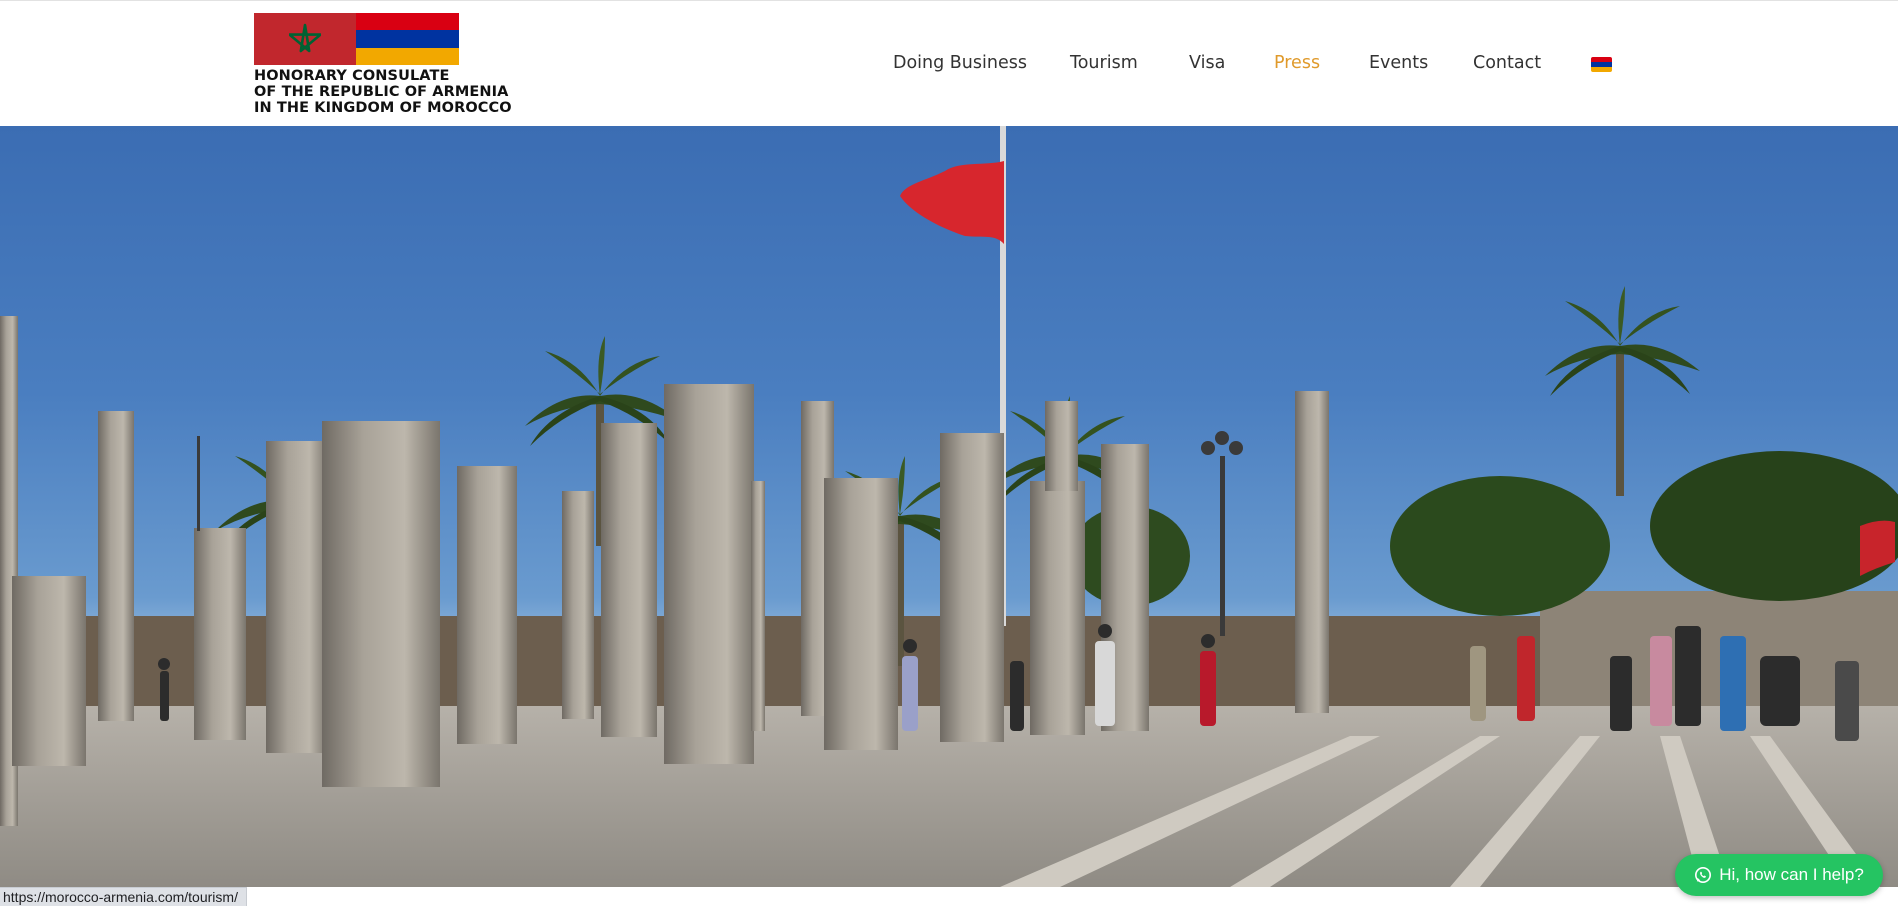 This screenshot has width=1898, height=906. Describe the element at coordinates (1297, 63) in the screenshot. I see `nav-press: Press` at that location.